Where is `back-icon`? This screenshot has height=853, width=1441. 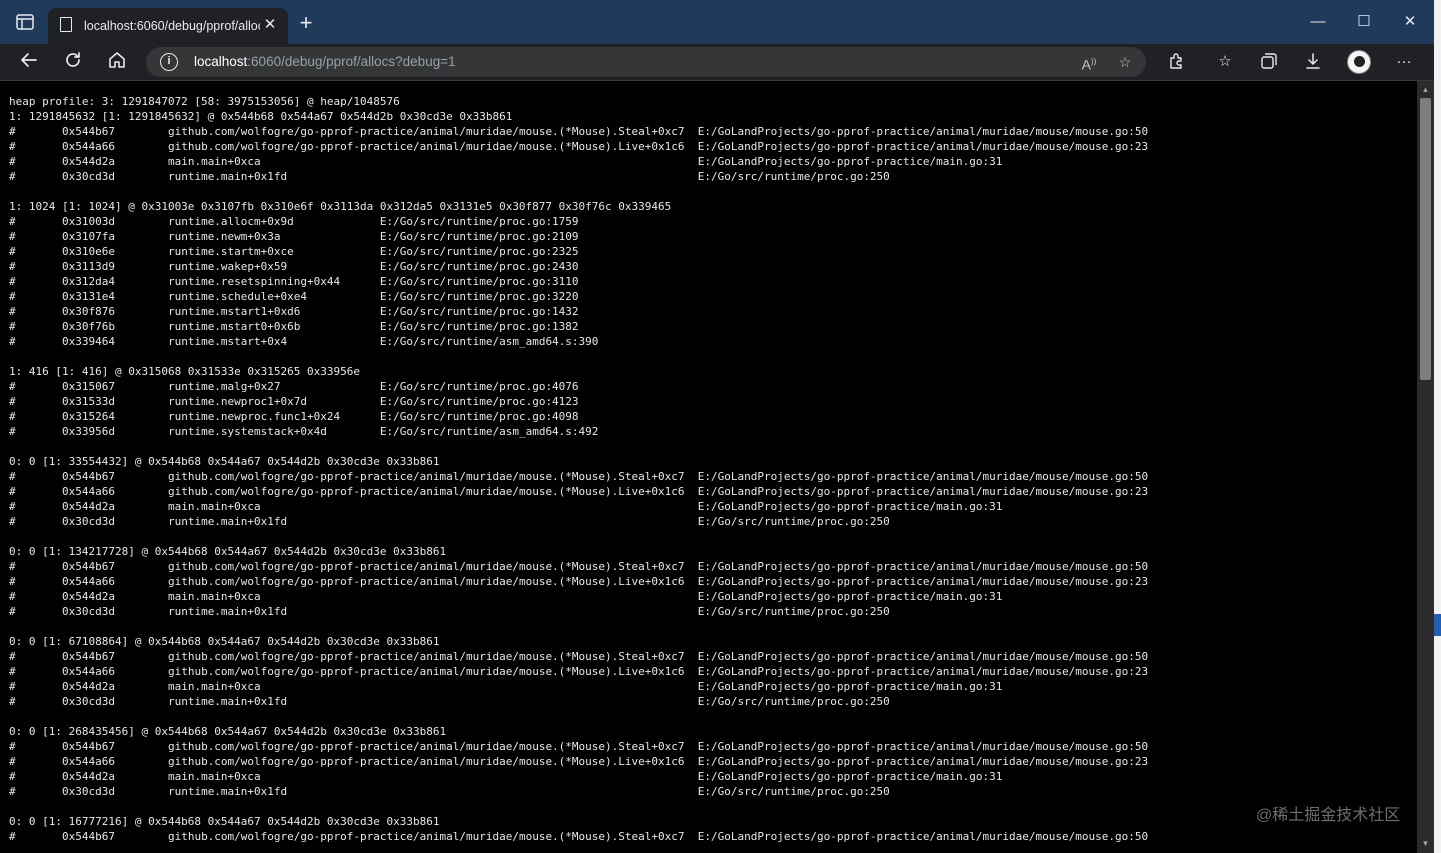
back-icon is located at coordinates (29, 62).